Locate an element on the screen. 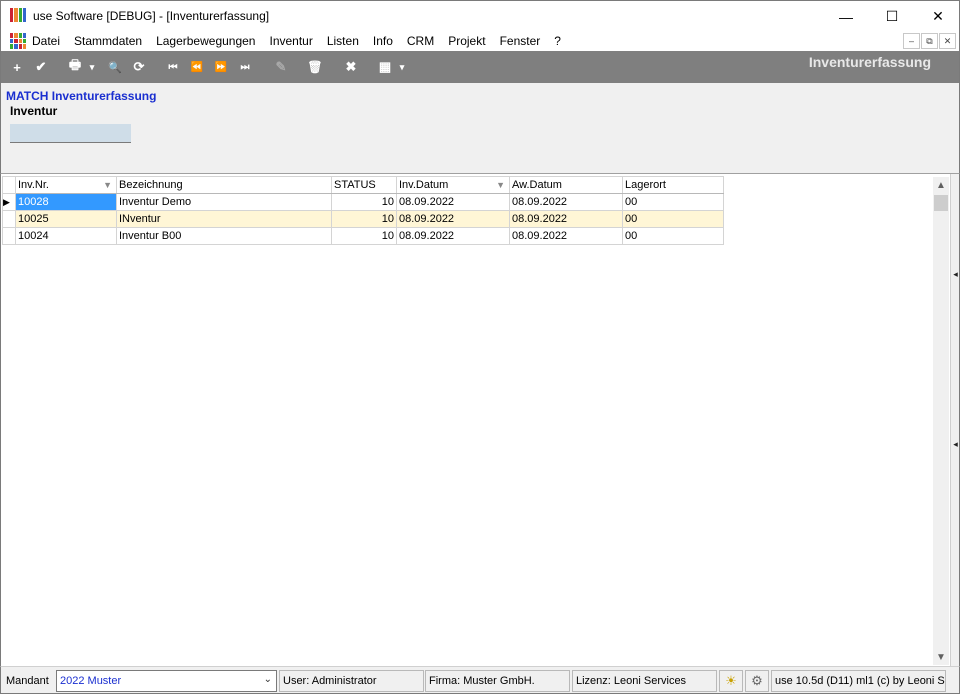 Image resolution: width=960 pixels, height=694 pixels. cancel-icon: ✖ is located at coordinates (351, 67).